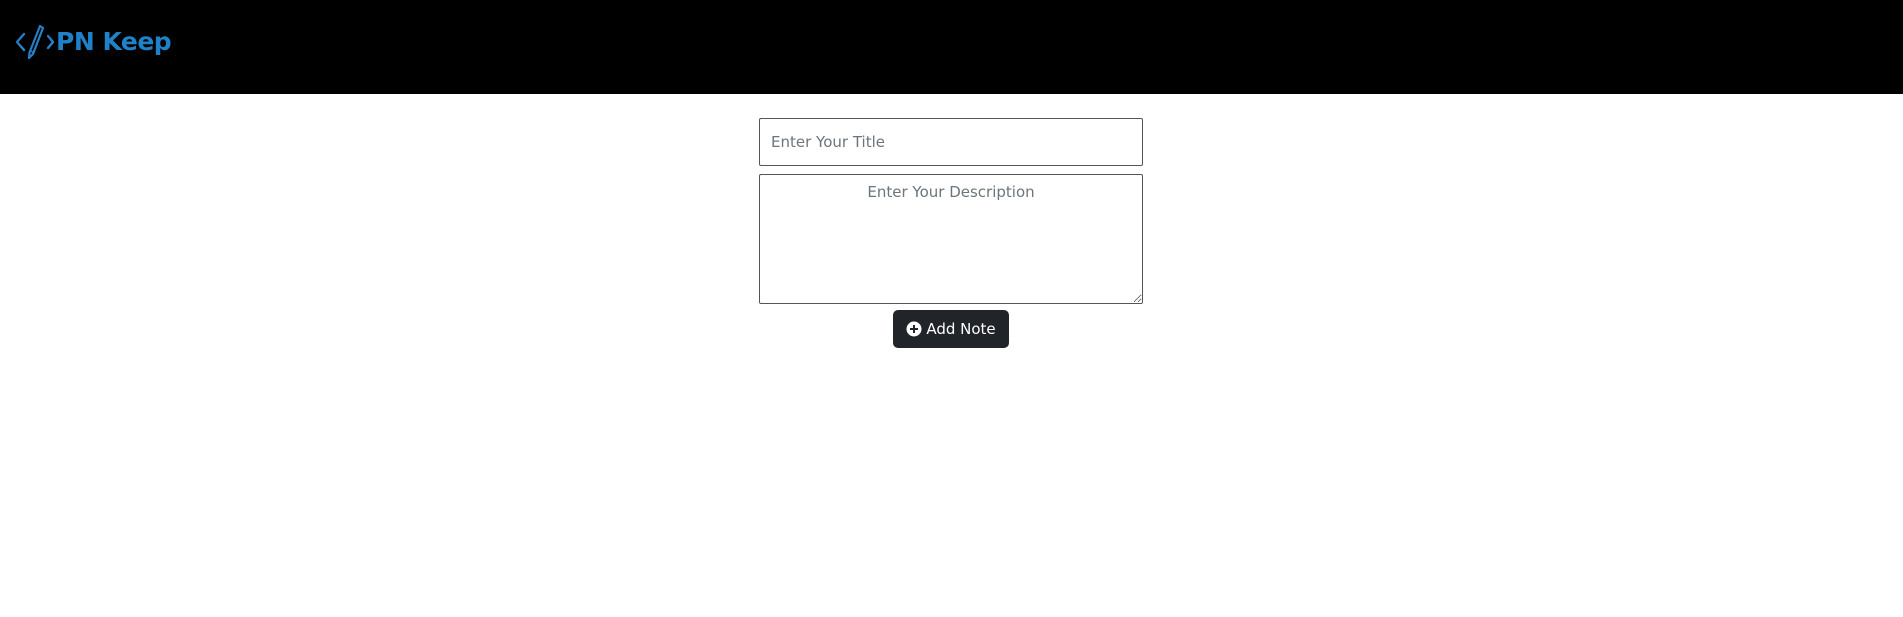  What do you see at coordinates (914, 329) in the screenshot?
I see `plus-circle-icon` at bounding box center [914, 329].